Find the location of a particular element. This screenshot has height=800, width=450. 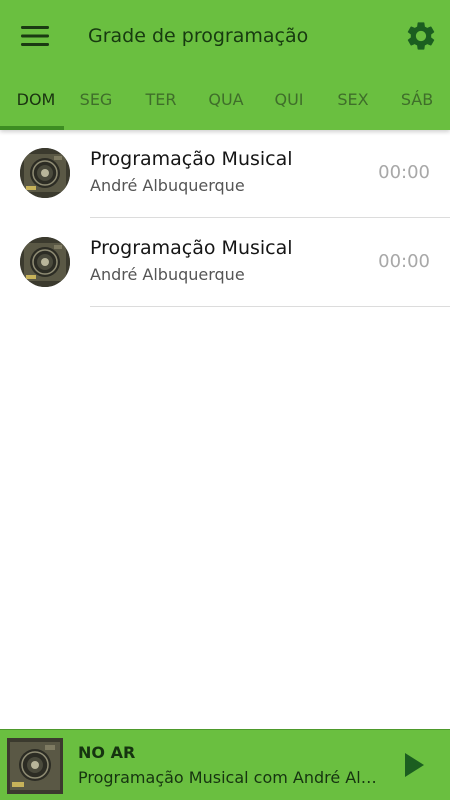

tab-sex: SEX is located at coordinates (353, 101).